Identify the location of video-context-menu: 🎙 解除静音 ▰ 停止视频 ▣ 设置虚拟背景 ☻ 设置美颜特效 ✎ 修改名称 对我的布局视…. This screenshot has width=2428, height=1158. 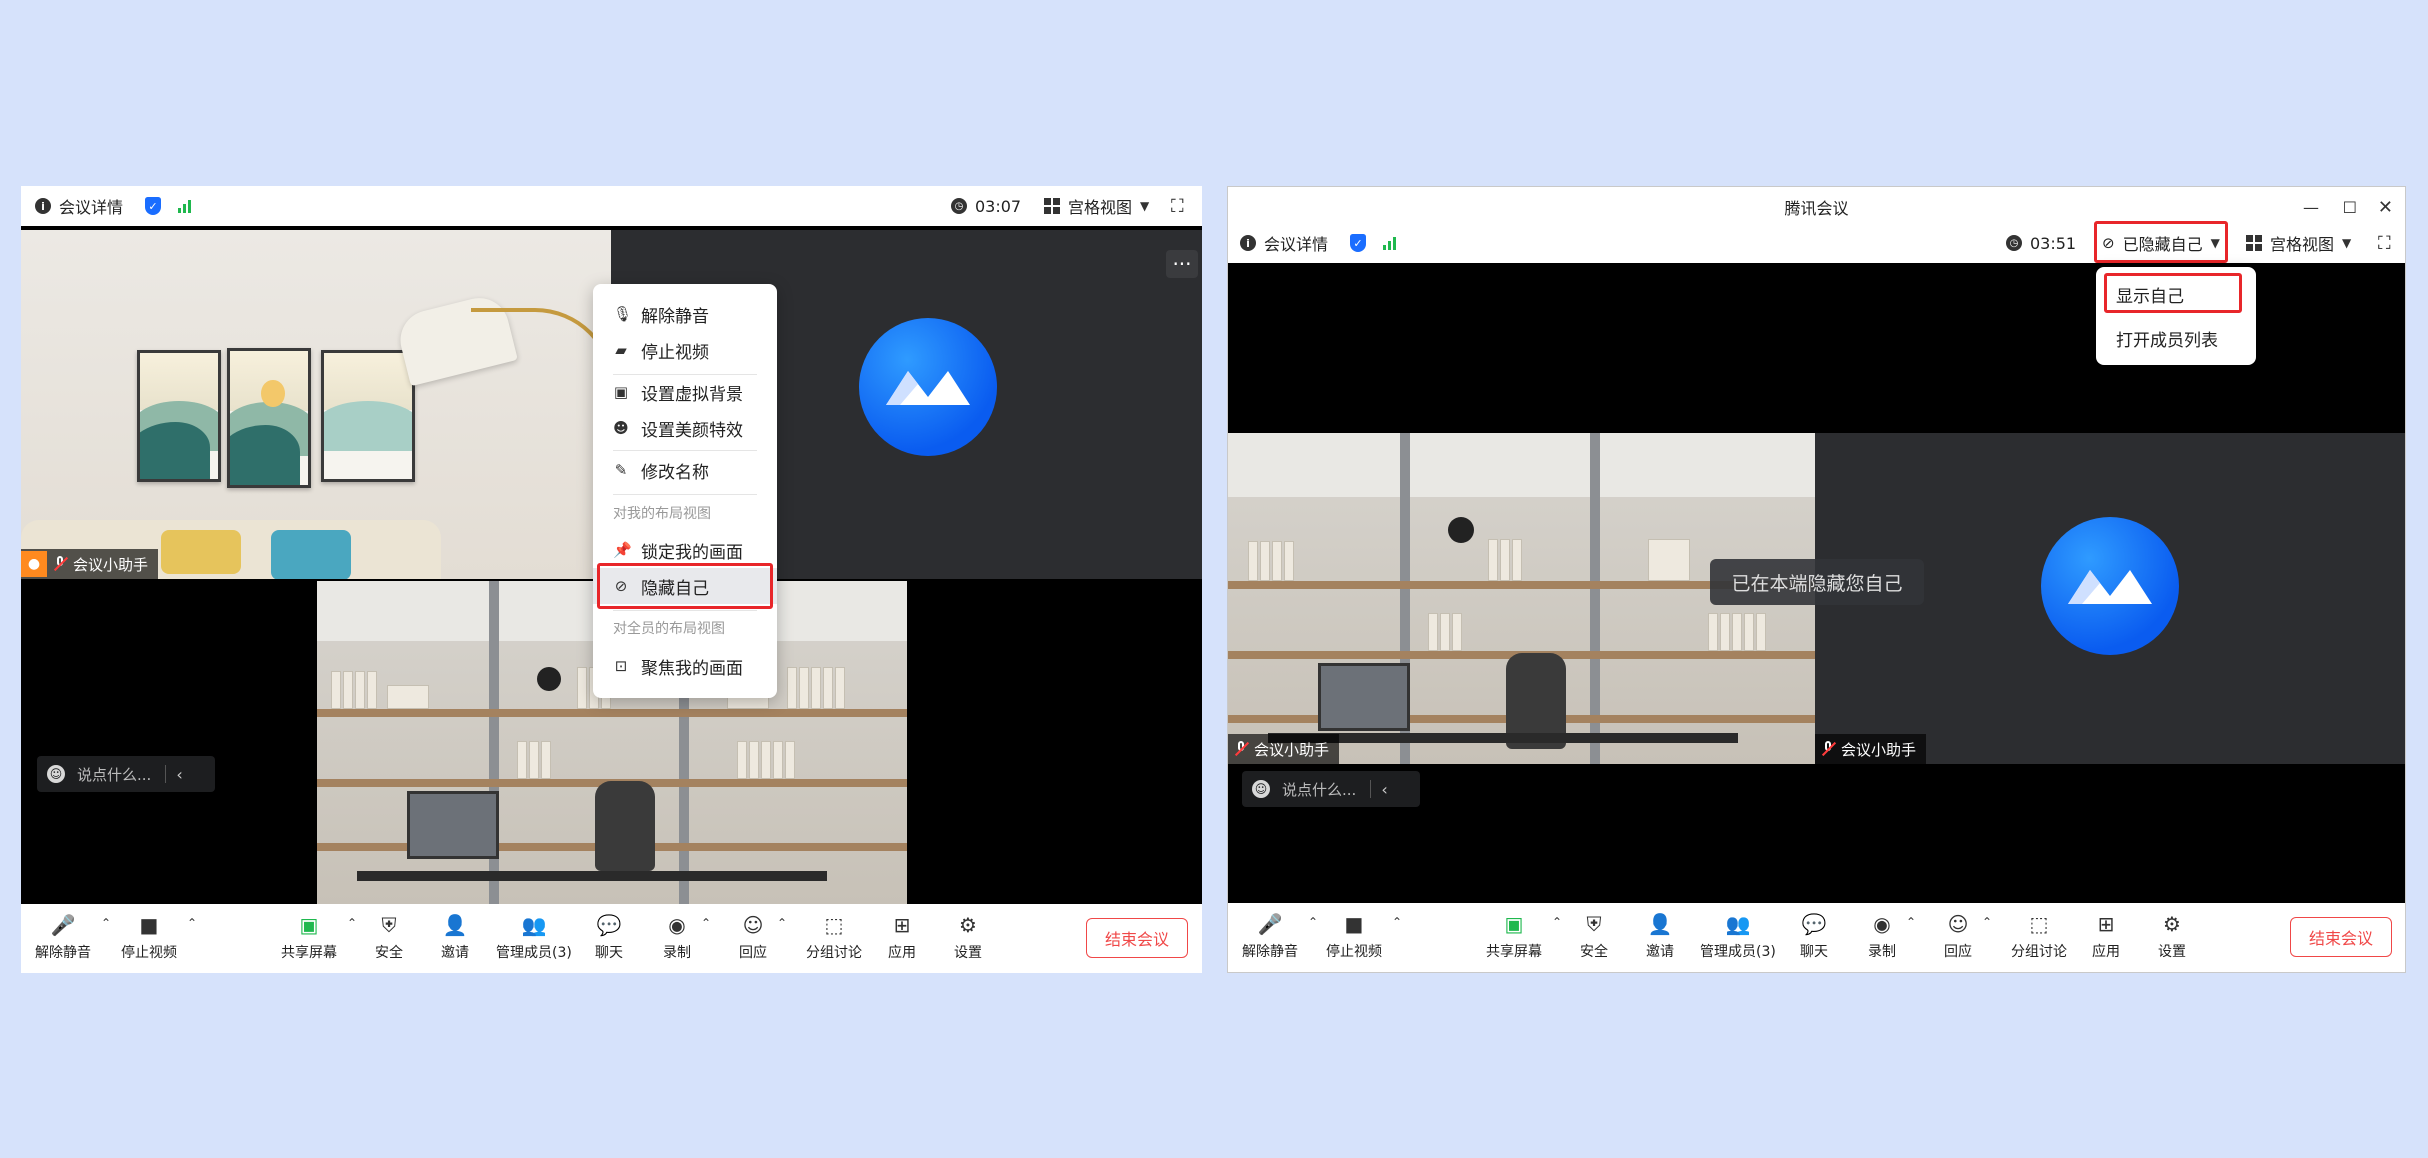
(685, 491).